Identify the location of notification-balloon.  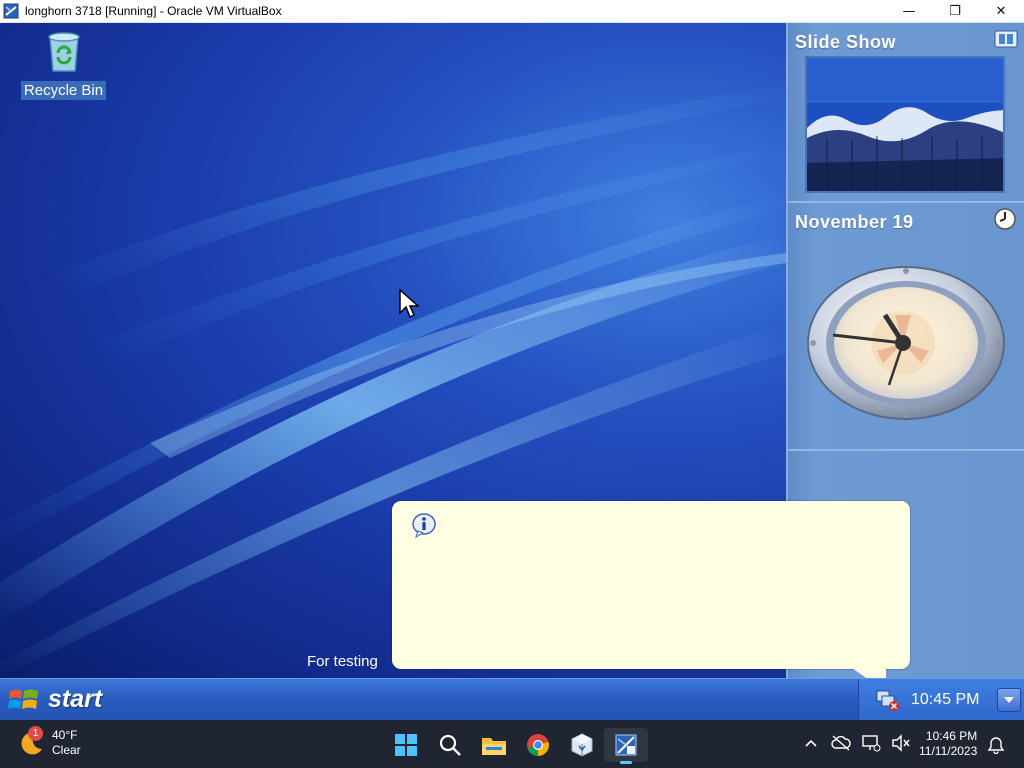
(651, 585).